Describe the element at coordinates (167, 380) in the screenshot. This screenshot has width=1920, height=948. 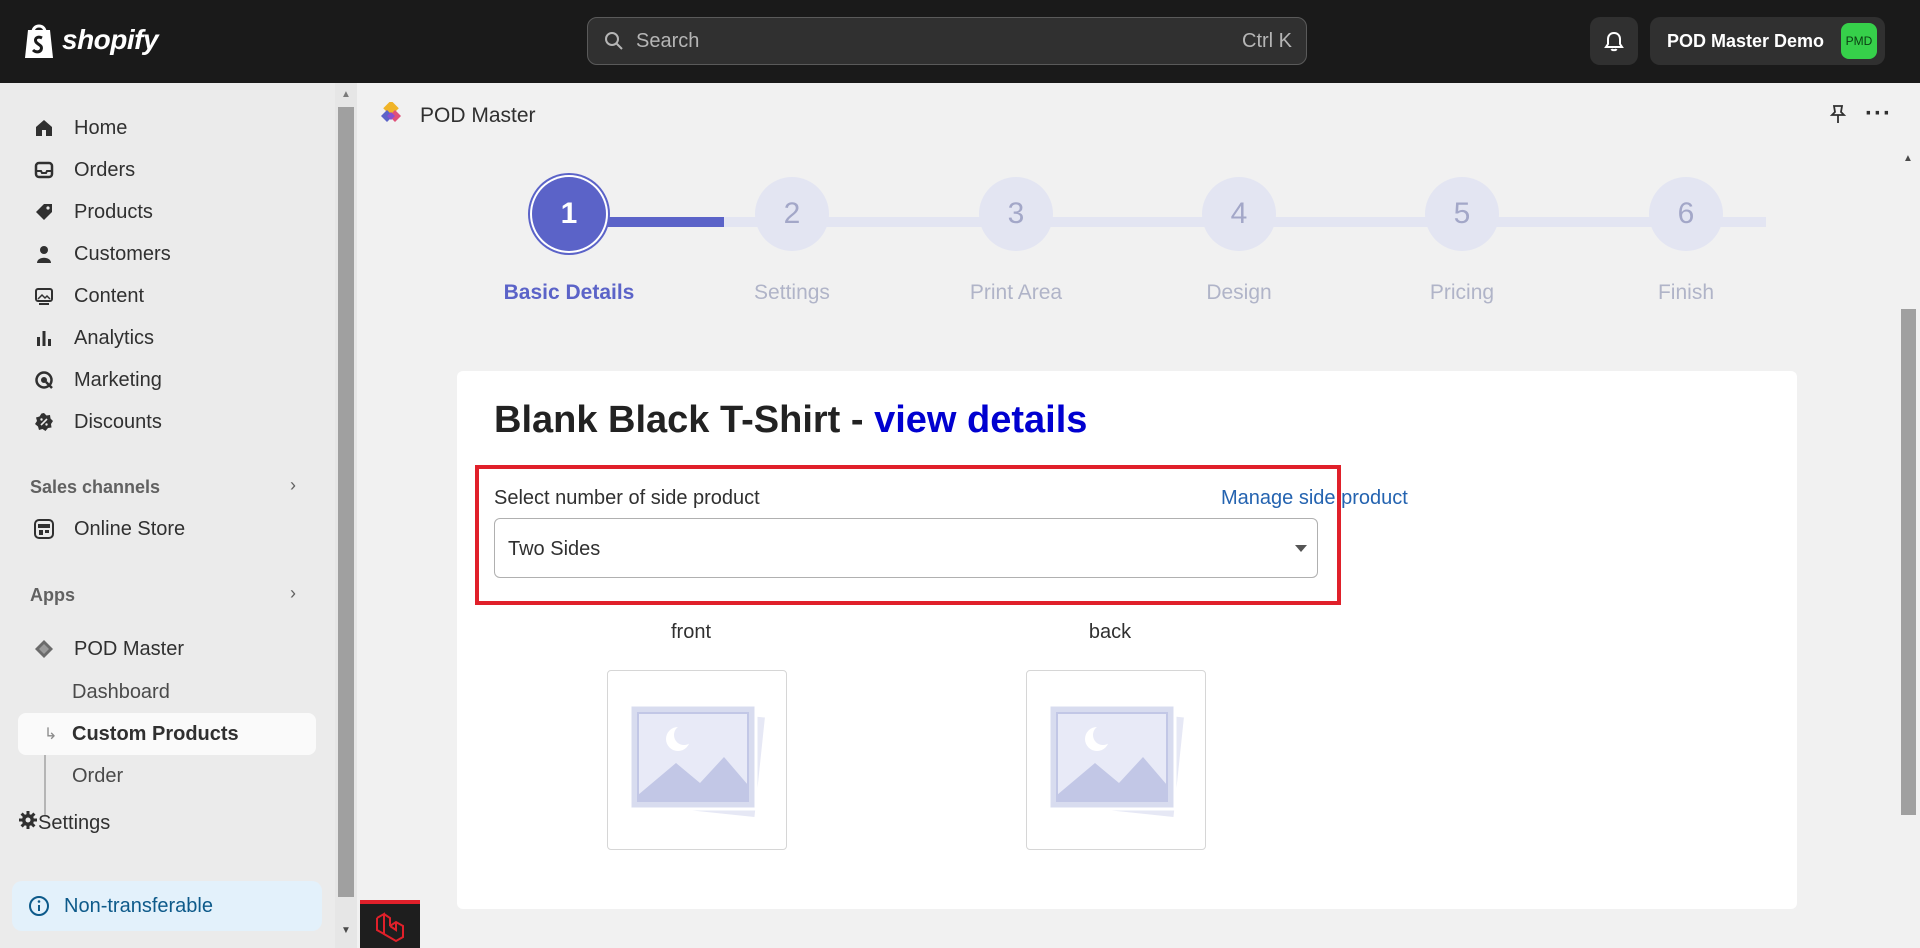
I see `sidebar-item-marketing: Marketing` at that location.